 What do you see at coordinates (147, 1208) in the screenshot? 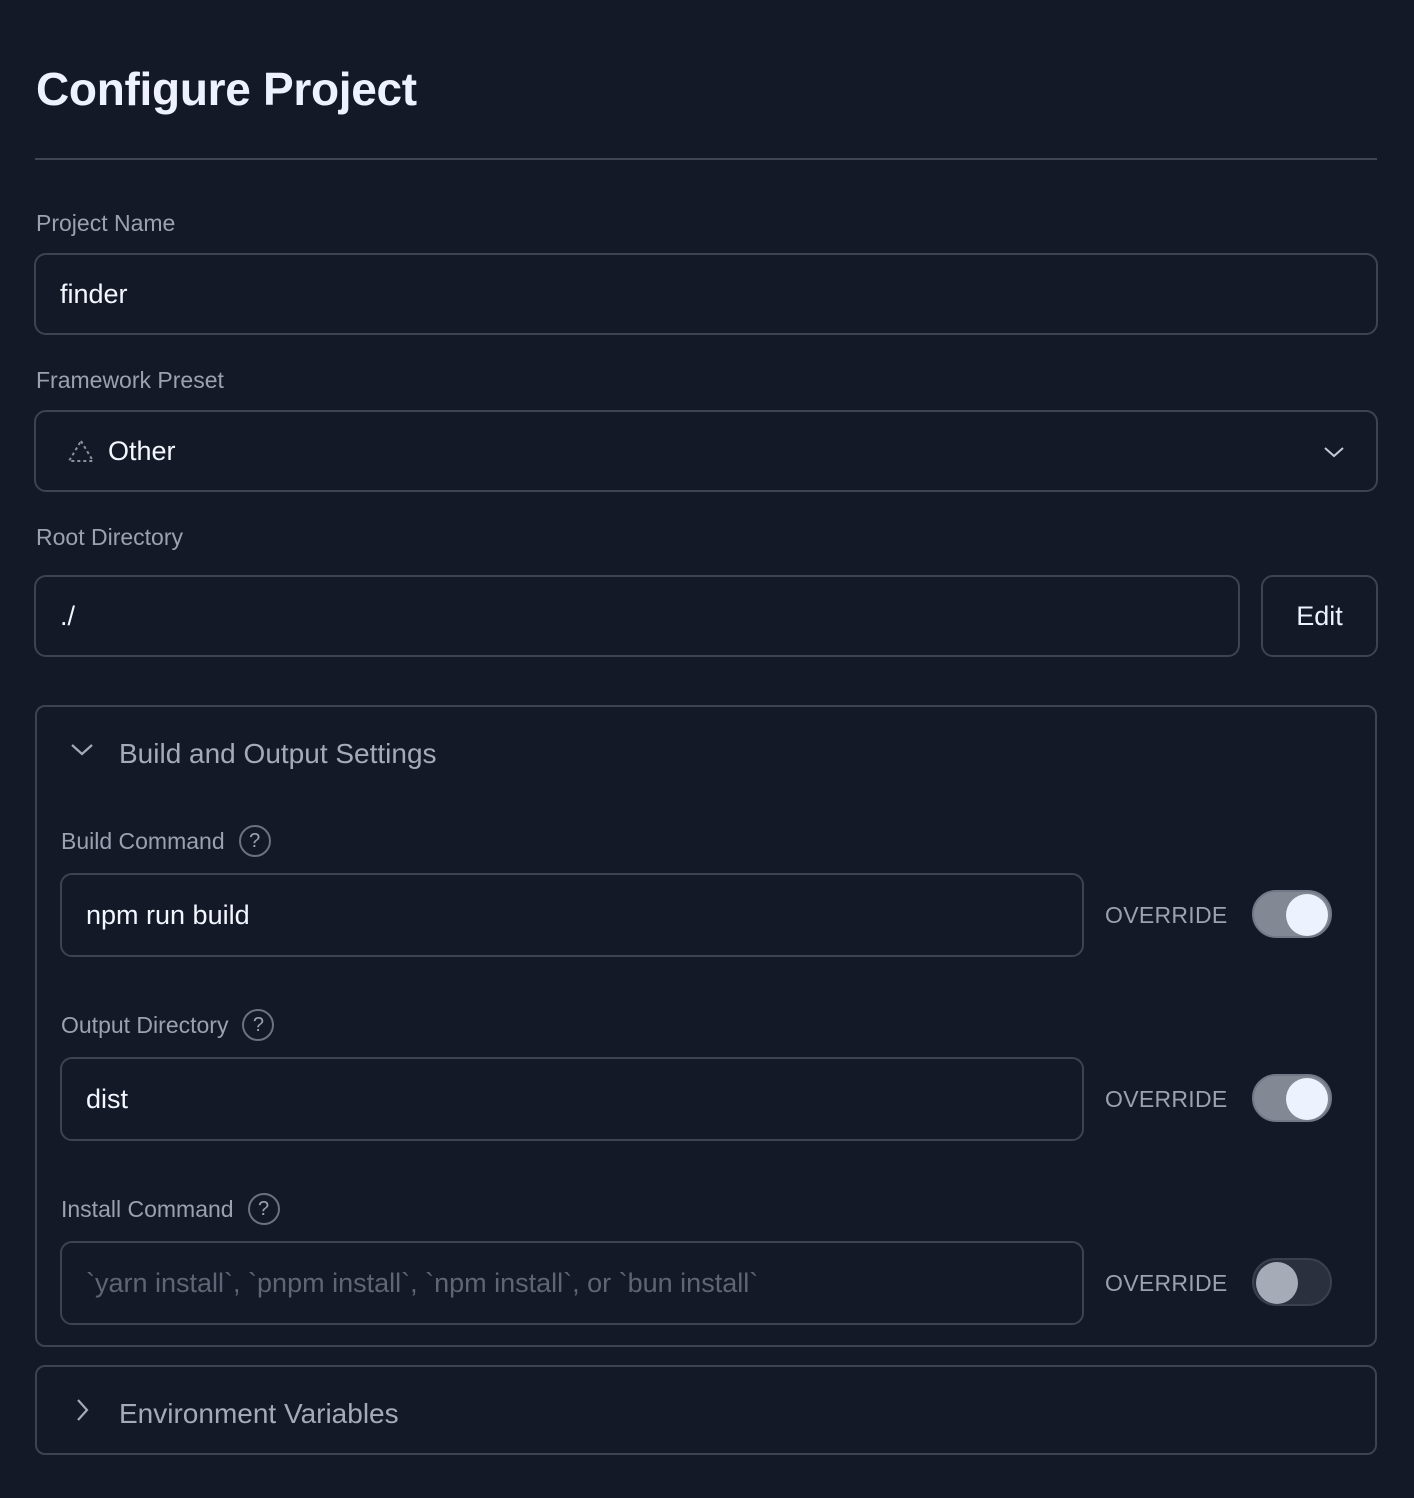
I see `install-command-label: Install Command` at bounding box center [147, 1208].